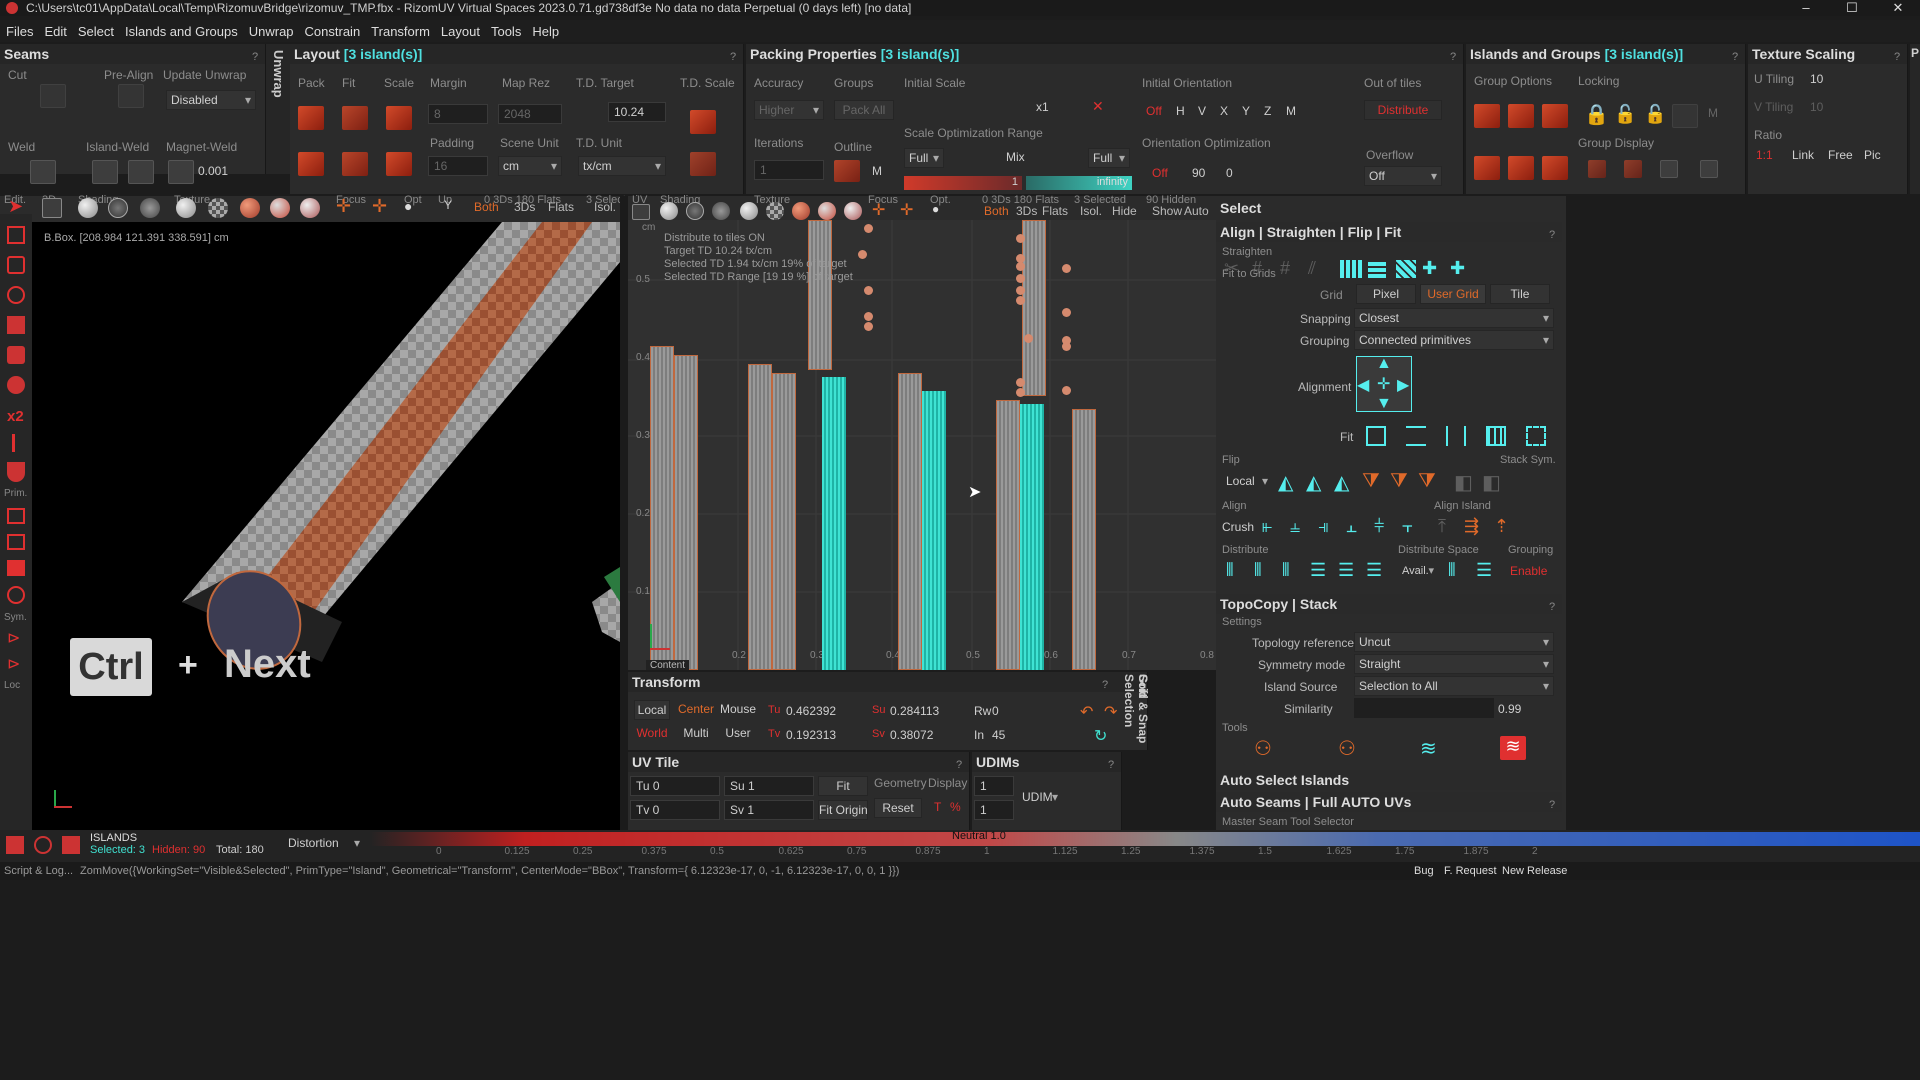 This screenshot has width=1920, height=1080. Describe the element at coordinates (914, 711) in the screenshot. I see `su-value: 0.284113` at that location.